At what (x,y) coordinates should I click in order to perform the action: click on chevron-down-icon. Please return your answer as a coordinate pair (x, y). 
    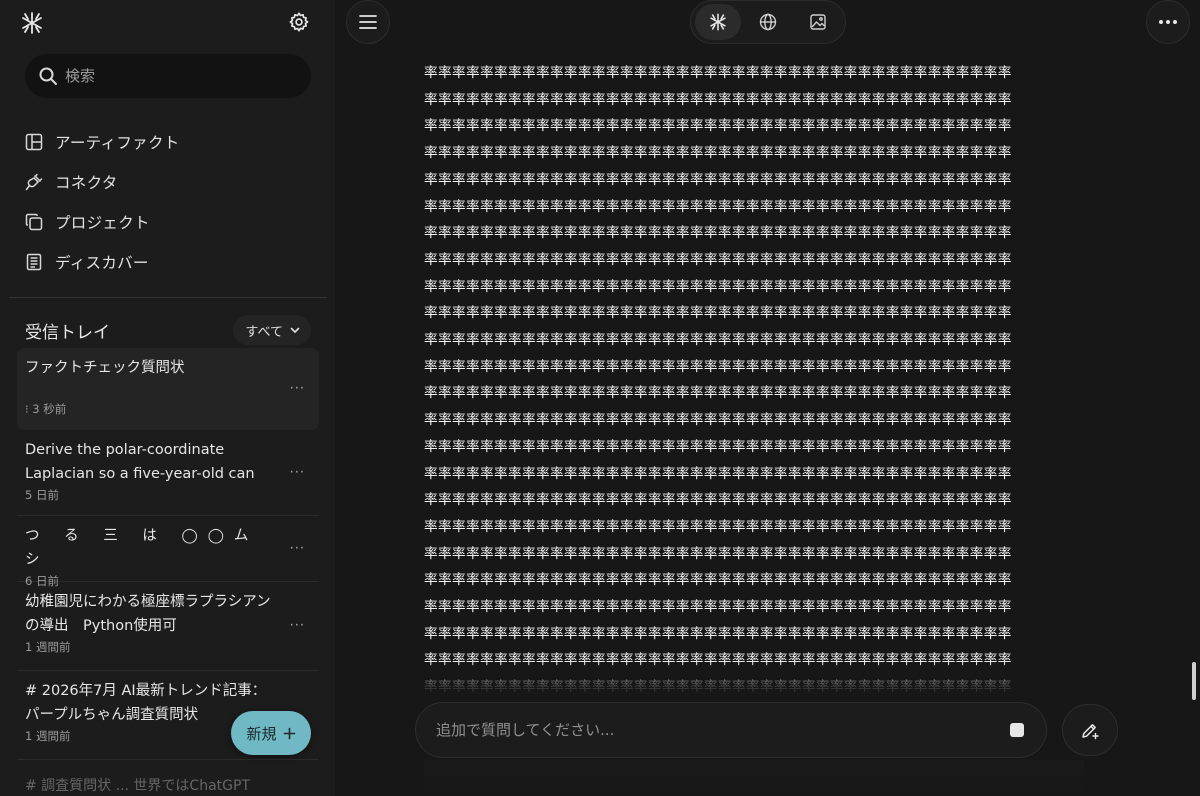
    Looking at the image, I should click on (295, 330).